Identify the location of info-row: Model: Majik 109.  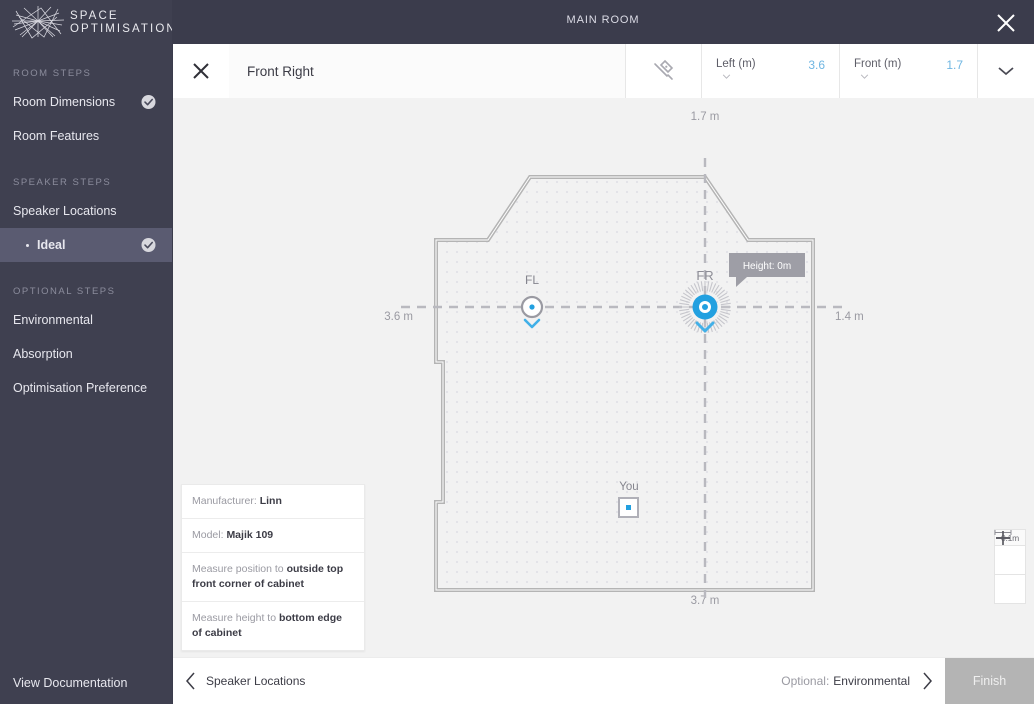
(273, 536).